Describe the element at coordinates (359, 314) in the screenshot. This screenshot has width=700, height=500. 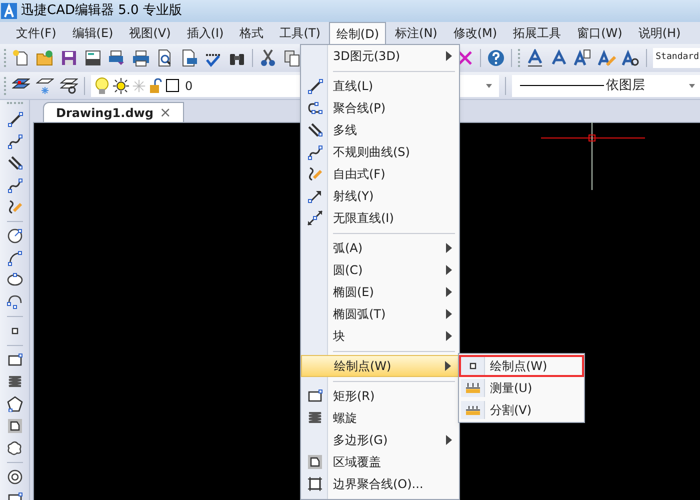
I see `menu-item-label: 椭圆弧(T)` at that location.